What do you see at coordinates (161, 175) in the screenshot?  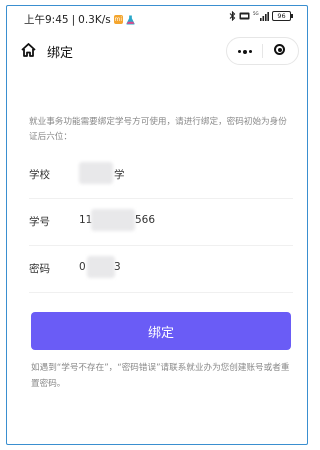 I see `school-row: 学校 学` at bounding box center [161, 175].